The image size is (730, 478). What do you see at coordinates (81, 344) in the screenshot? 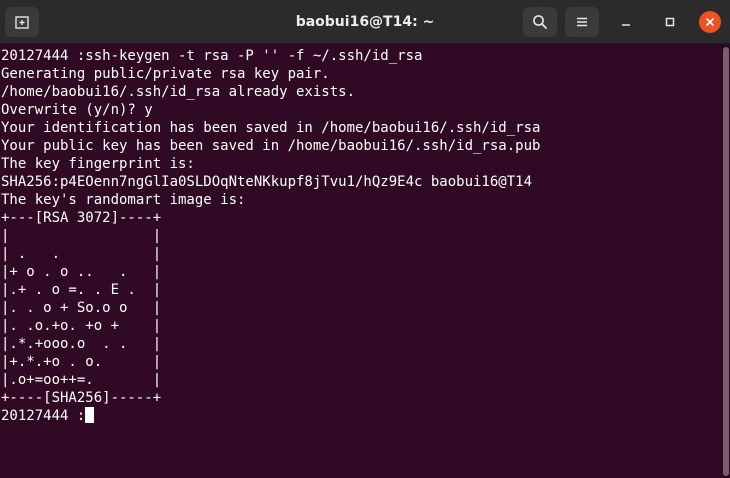
I see `randomart-line: |.*.+ooo.o . . |` at bounding box center [81, 344].